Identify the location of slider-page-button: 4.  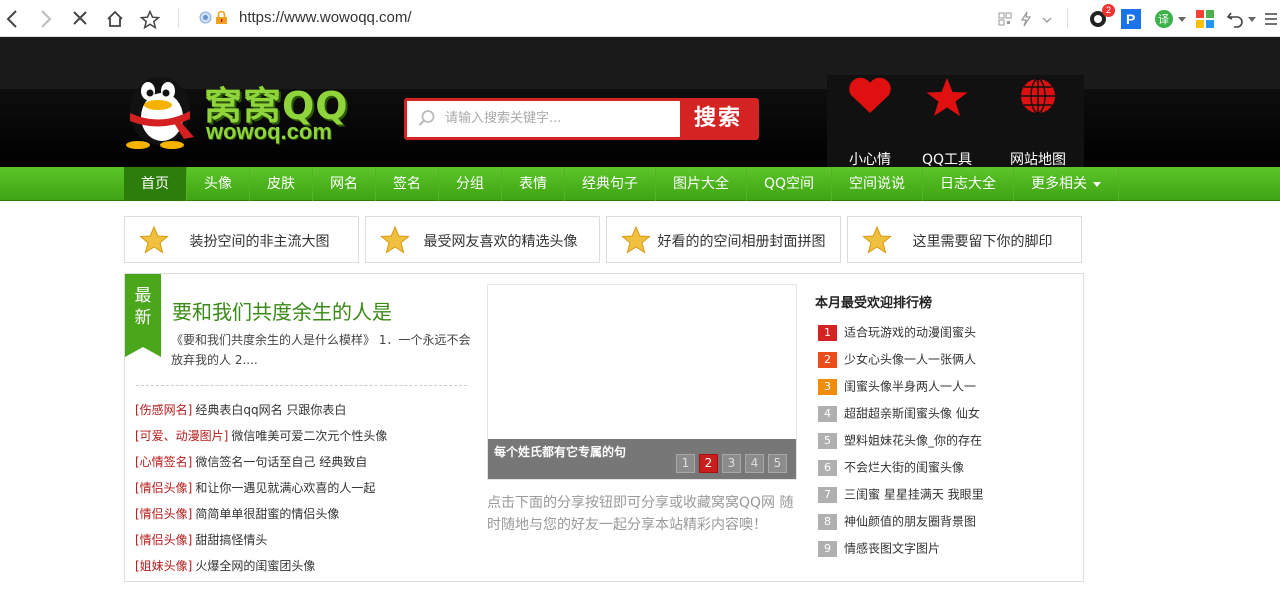
(754, 463).